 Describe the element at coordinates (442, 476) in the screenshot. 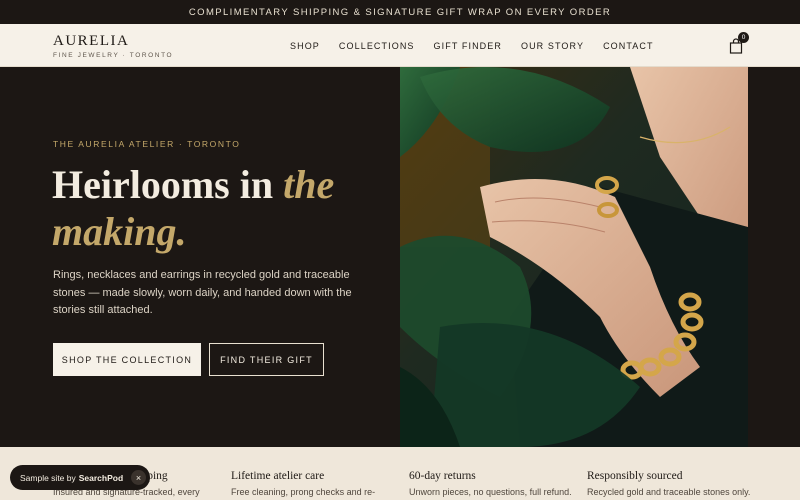

I see `feature-title: 60-day returns` at that location.